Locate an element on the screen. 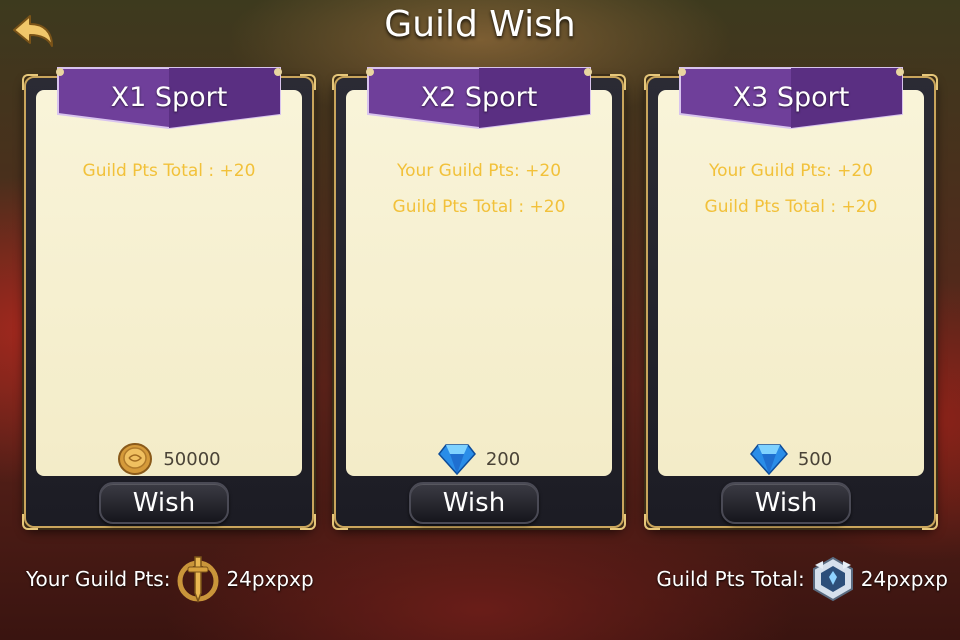  cost-row: 200 is located at coordinates (479, 459).